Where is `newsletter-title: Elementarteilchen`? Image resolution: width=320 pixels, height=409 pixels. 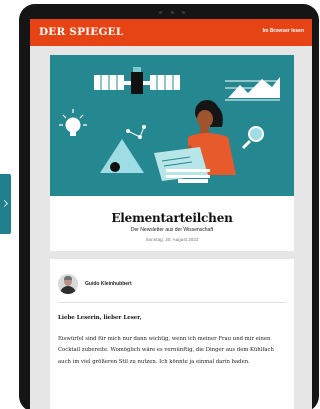
newsletter-title: Elementarteilchen is located at coordinates (172, 218).